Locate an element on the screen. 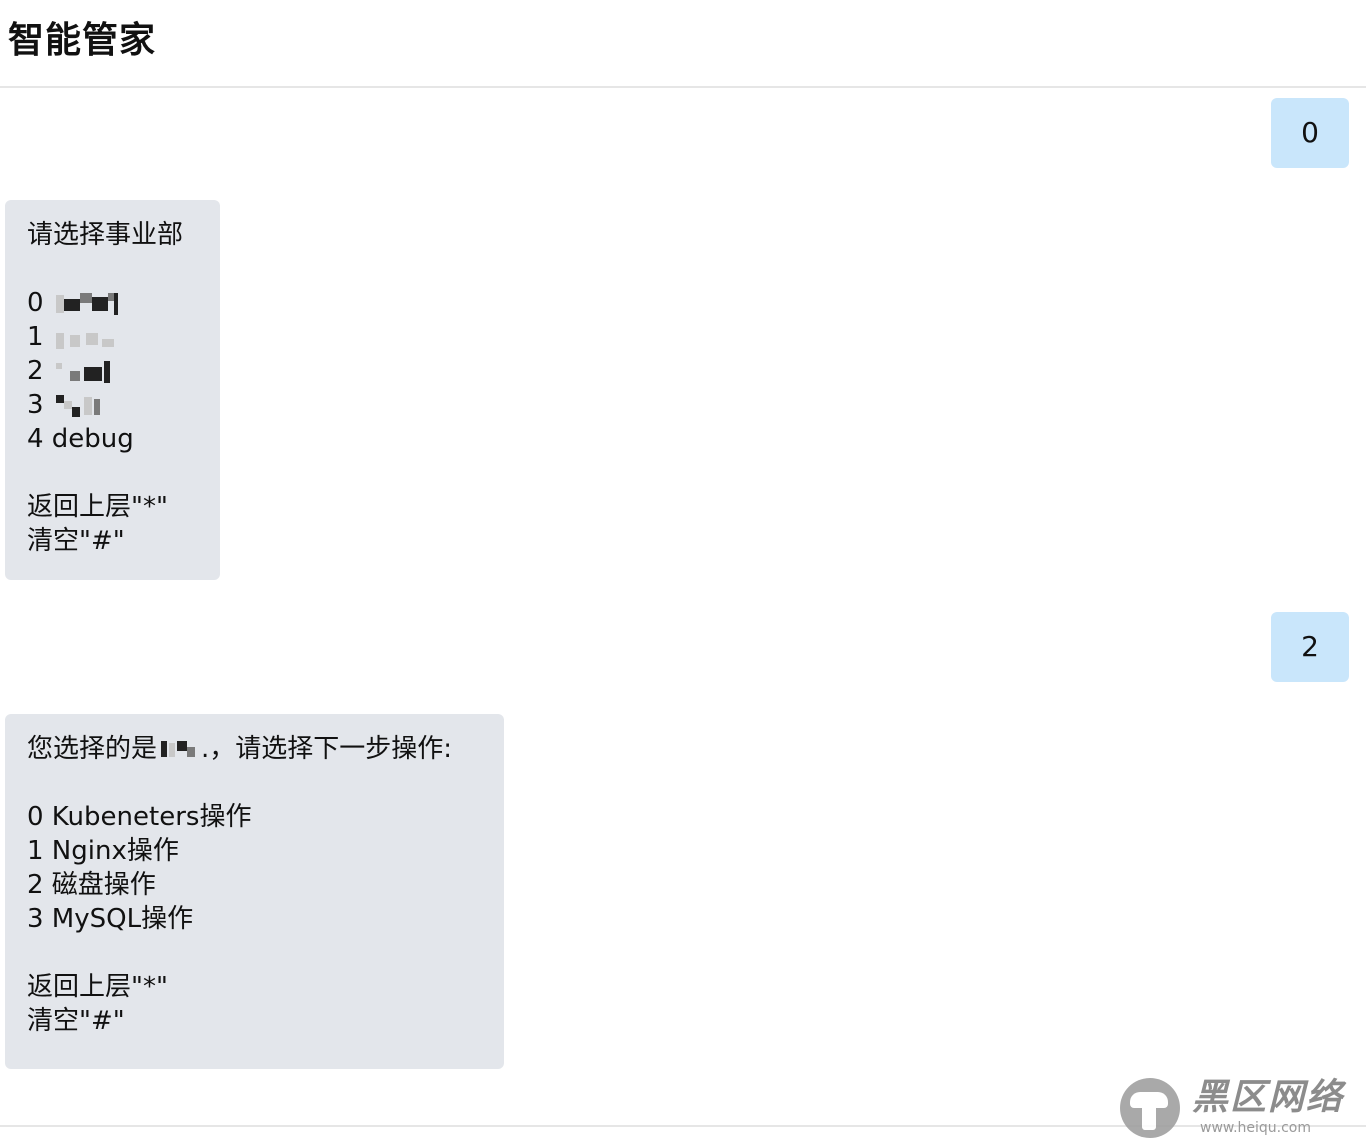 This screenshot has height=1146, width=1366. user-message-text: 0 is located at coordinates (1310, 132).